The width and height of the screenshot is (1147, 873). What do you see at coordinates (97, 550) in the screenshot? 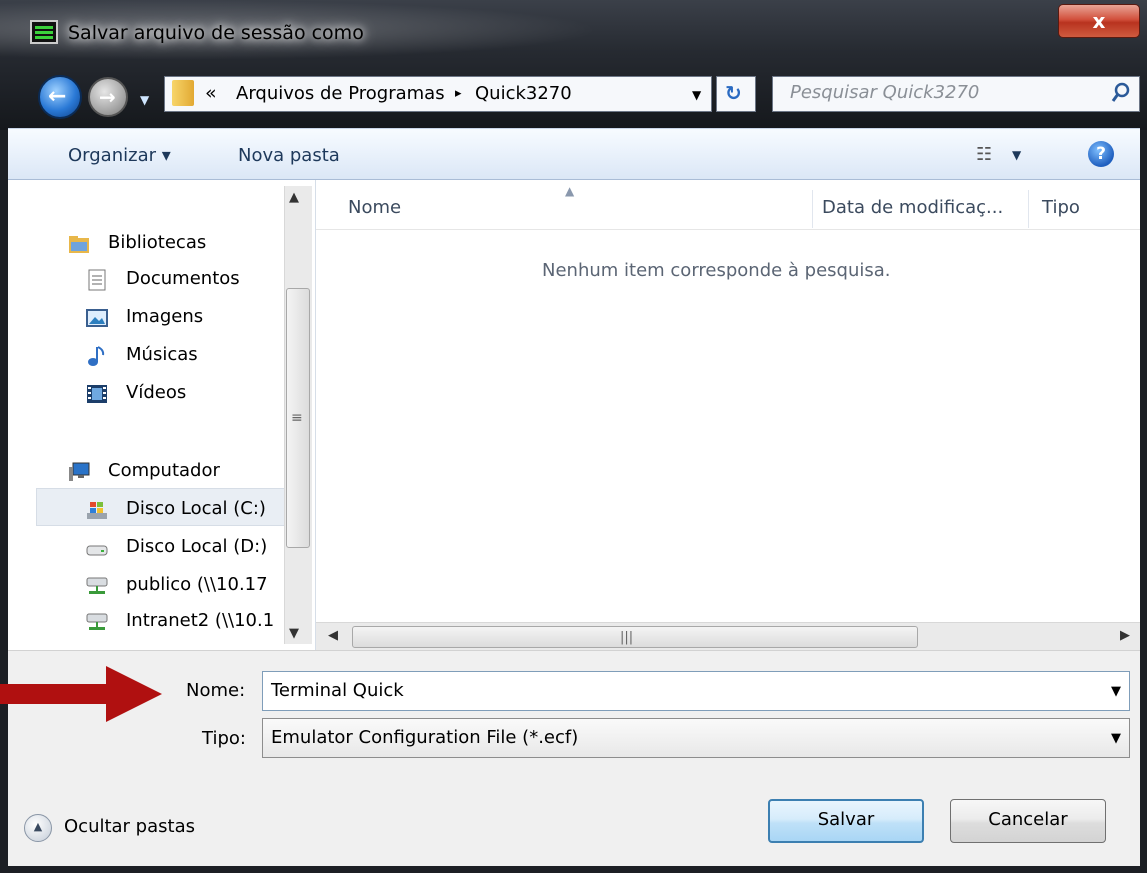
I see `drive-icon` at bounding box center [97, 550].